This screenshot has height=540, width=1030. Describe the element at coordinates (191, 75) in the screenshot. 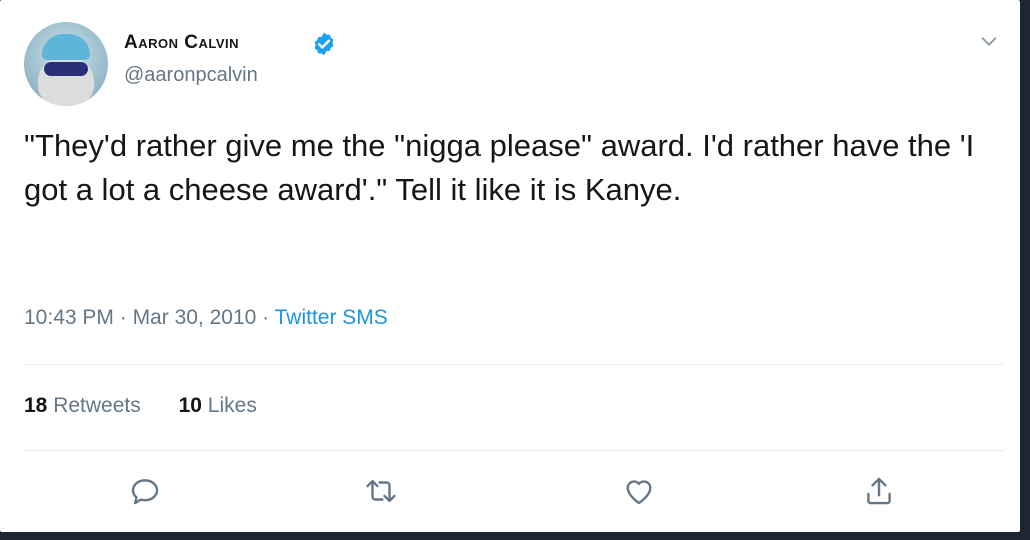

I see `author-handle: @aaronpcalvin` at that location.